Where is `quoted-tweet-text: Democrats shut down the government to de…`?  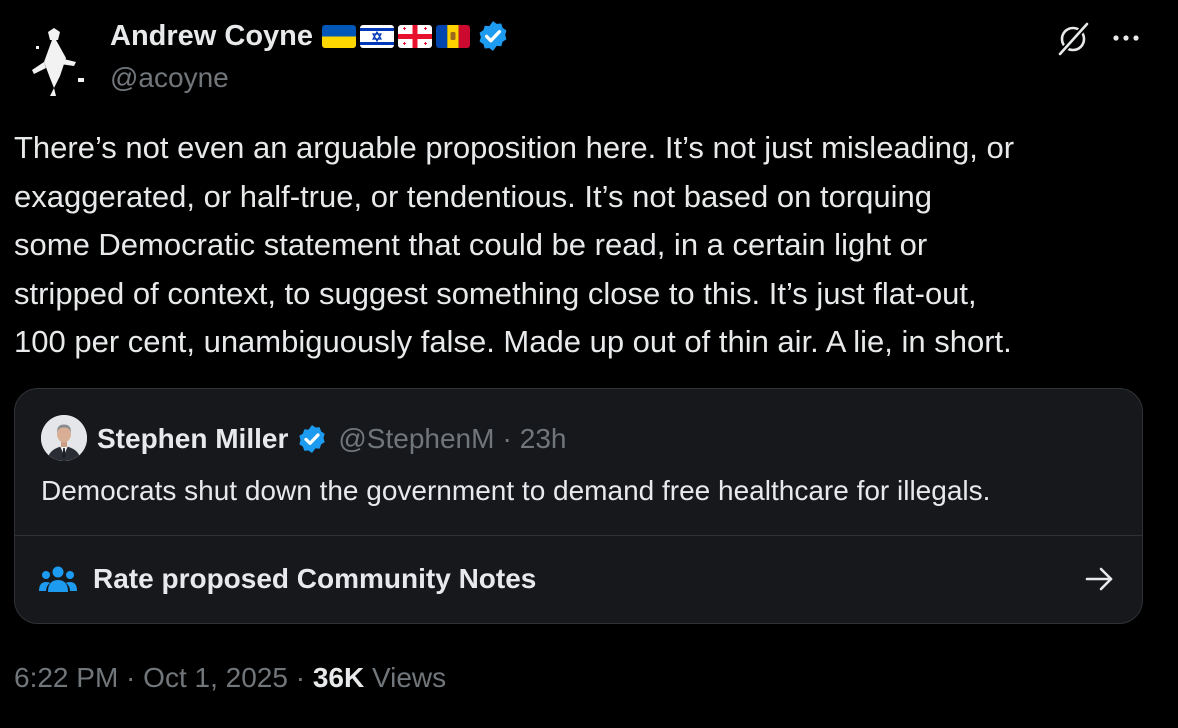 quoted-tweet-text: Democrats shut down the government to de… is located at coordinates (516, 490).